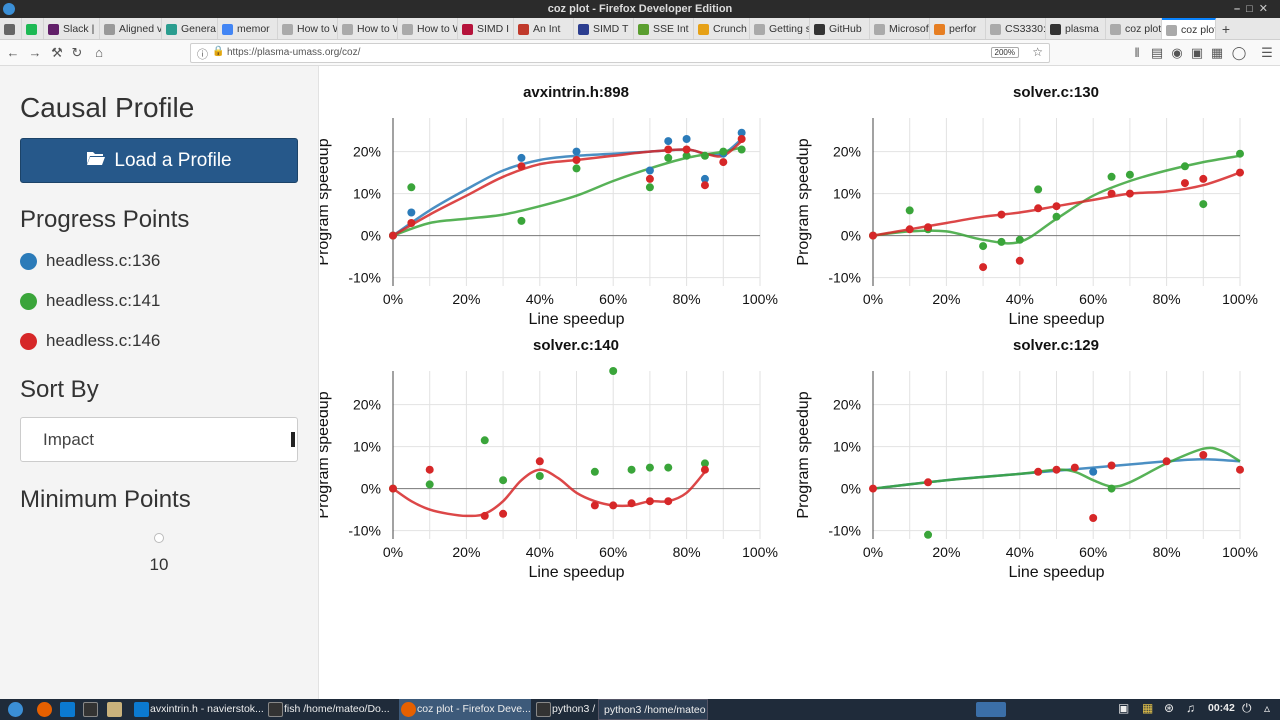  Describe the element at coordinates (159, 564) in the screenshot. I see `minimum-points-value: 10` at that location.